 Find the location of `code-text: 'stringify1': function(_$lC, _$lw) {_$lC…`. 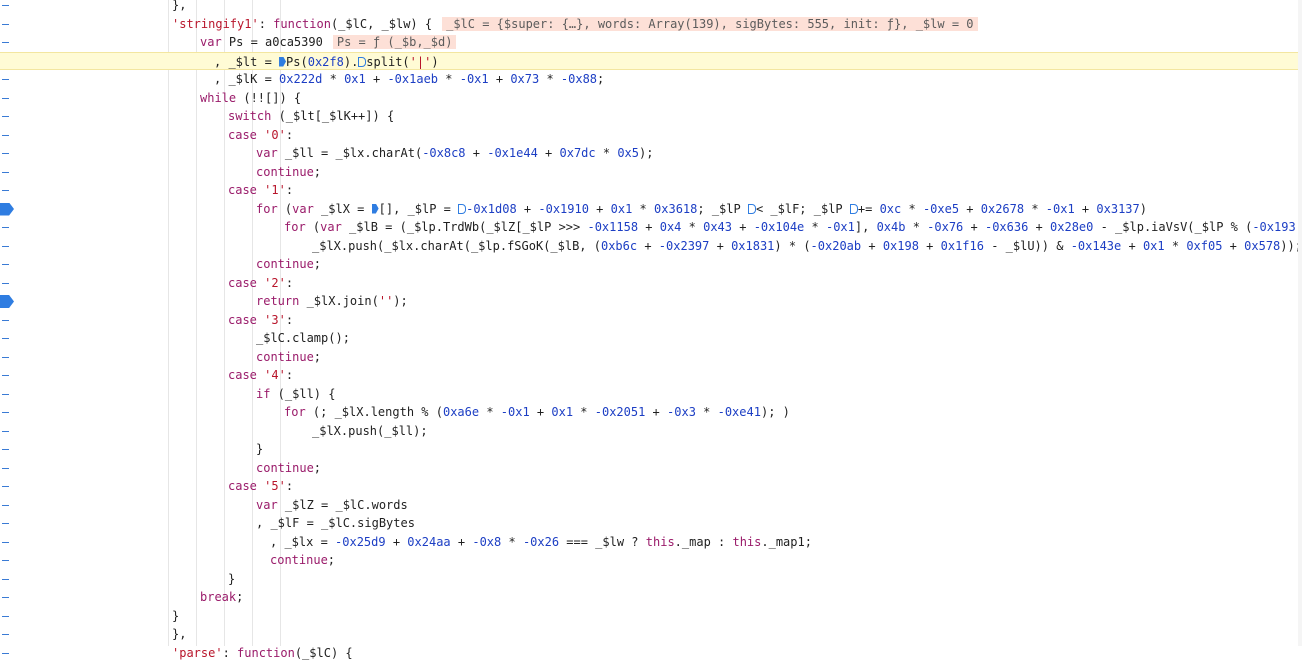

code-text: 'stringify1': function(_$lC, _$lw) {_$lC… is located at coordinates (575, 24).